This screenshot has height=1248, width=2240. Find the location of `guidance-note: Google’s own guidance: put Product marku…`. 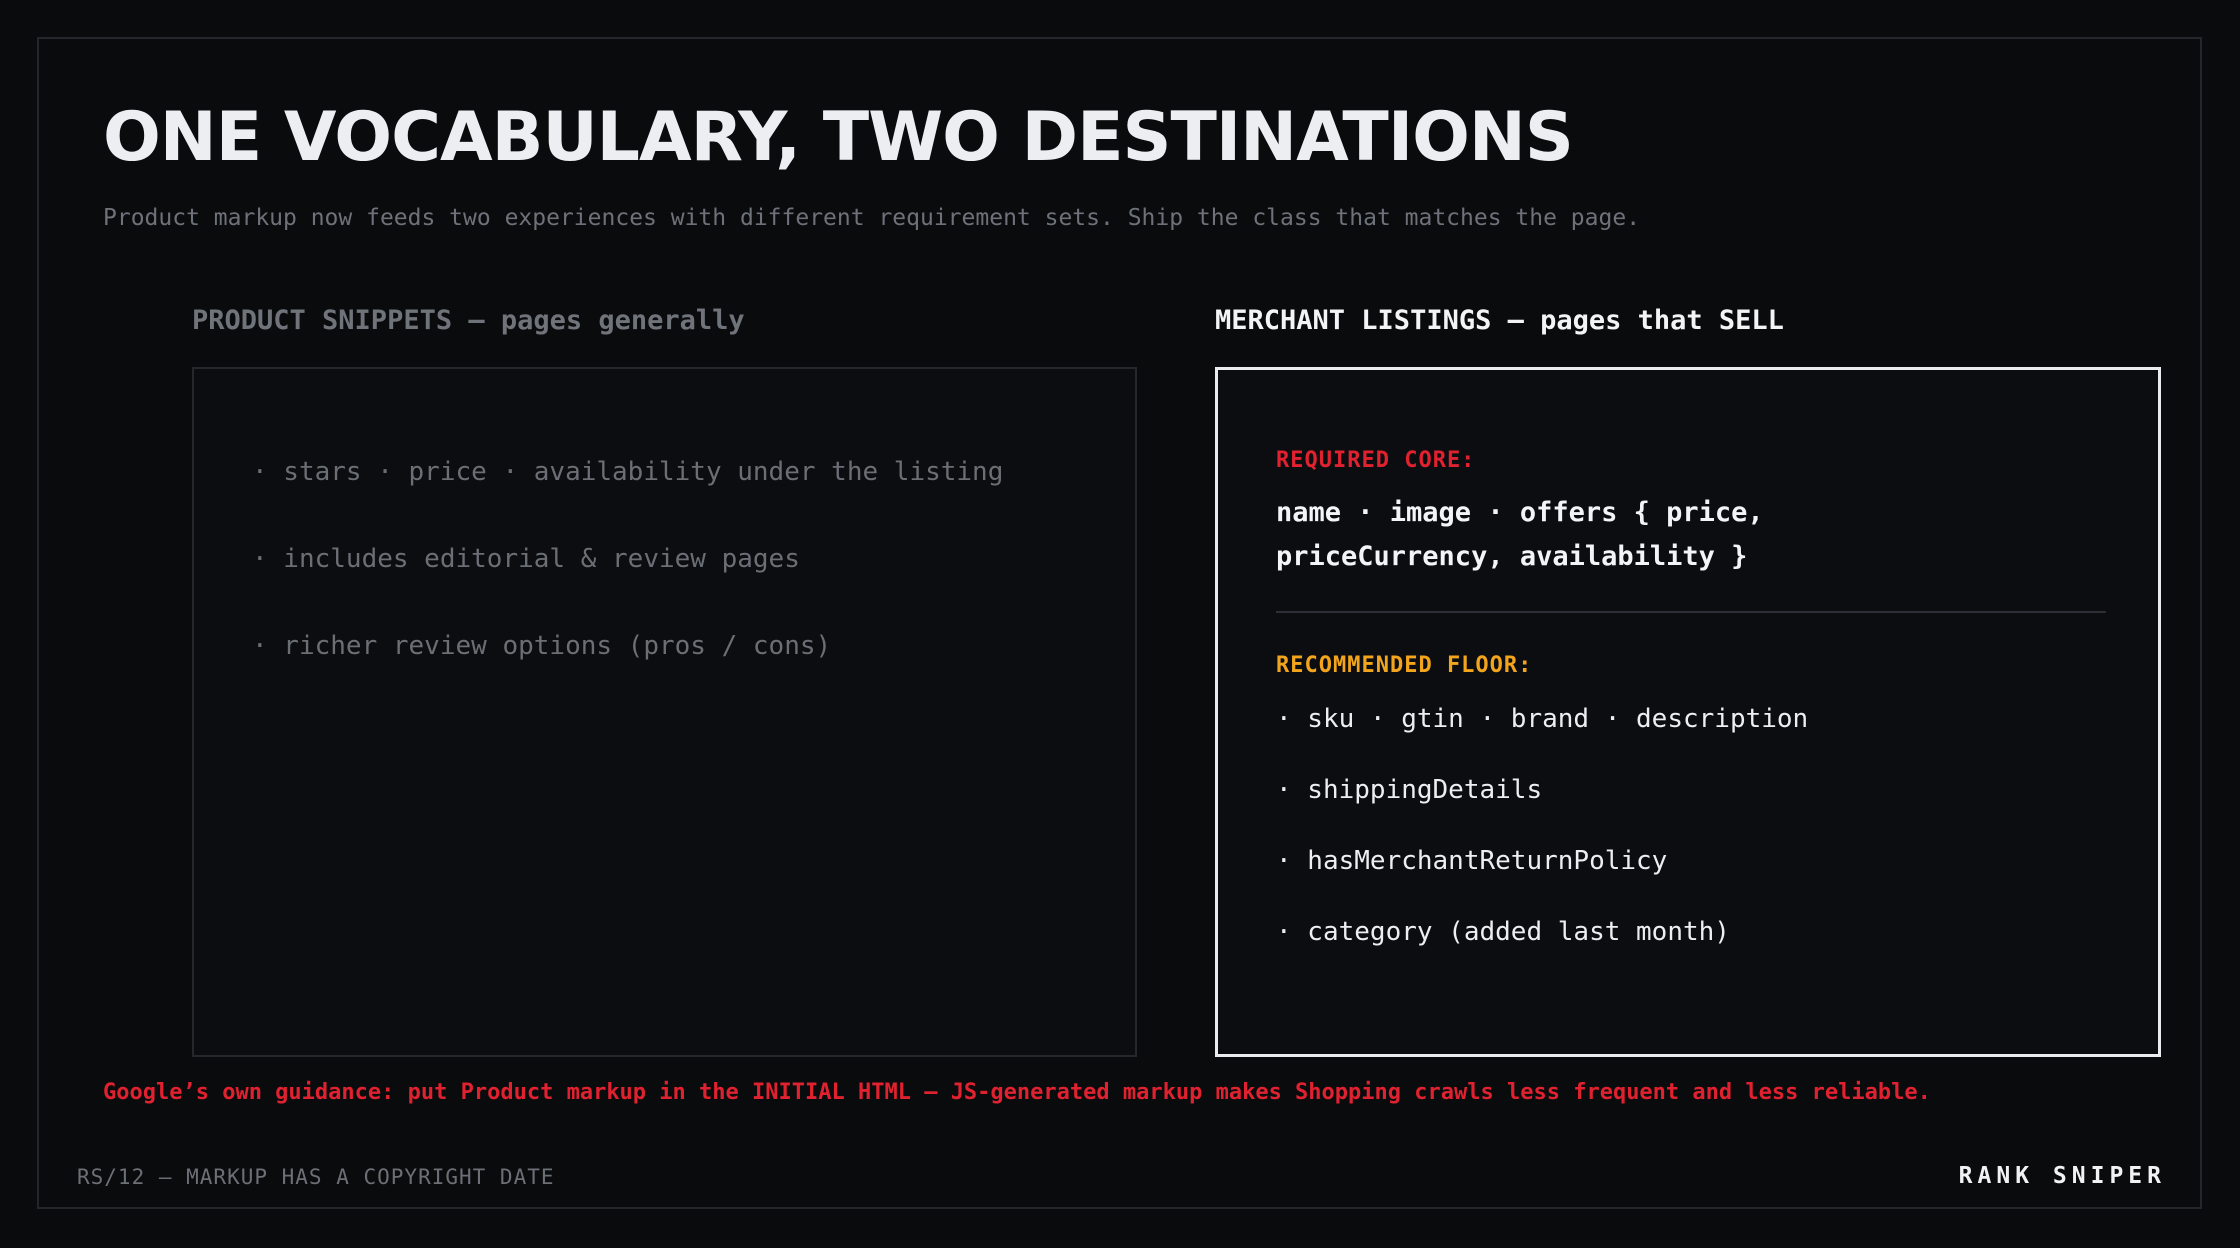

guidance-note: Google’s own guidance: put Product marku… is located at coordinates (1017, 1092).